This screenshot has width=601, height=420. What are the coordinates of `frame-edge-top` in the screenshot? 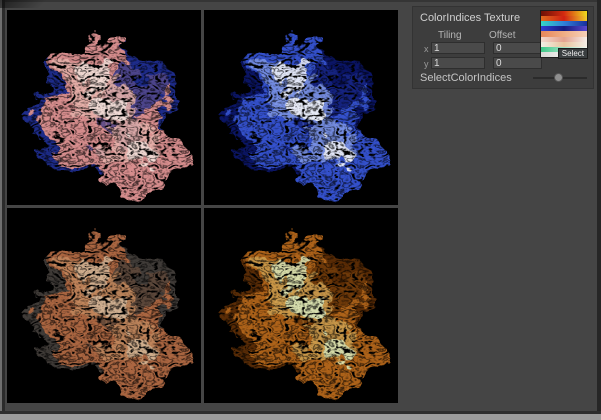 It's located at (300, 1).